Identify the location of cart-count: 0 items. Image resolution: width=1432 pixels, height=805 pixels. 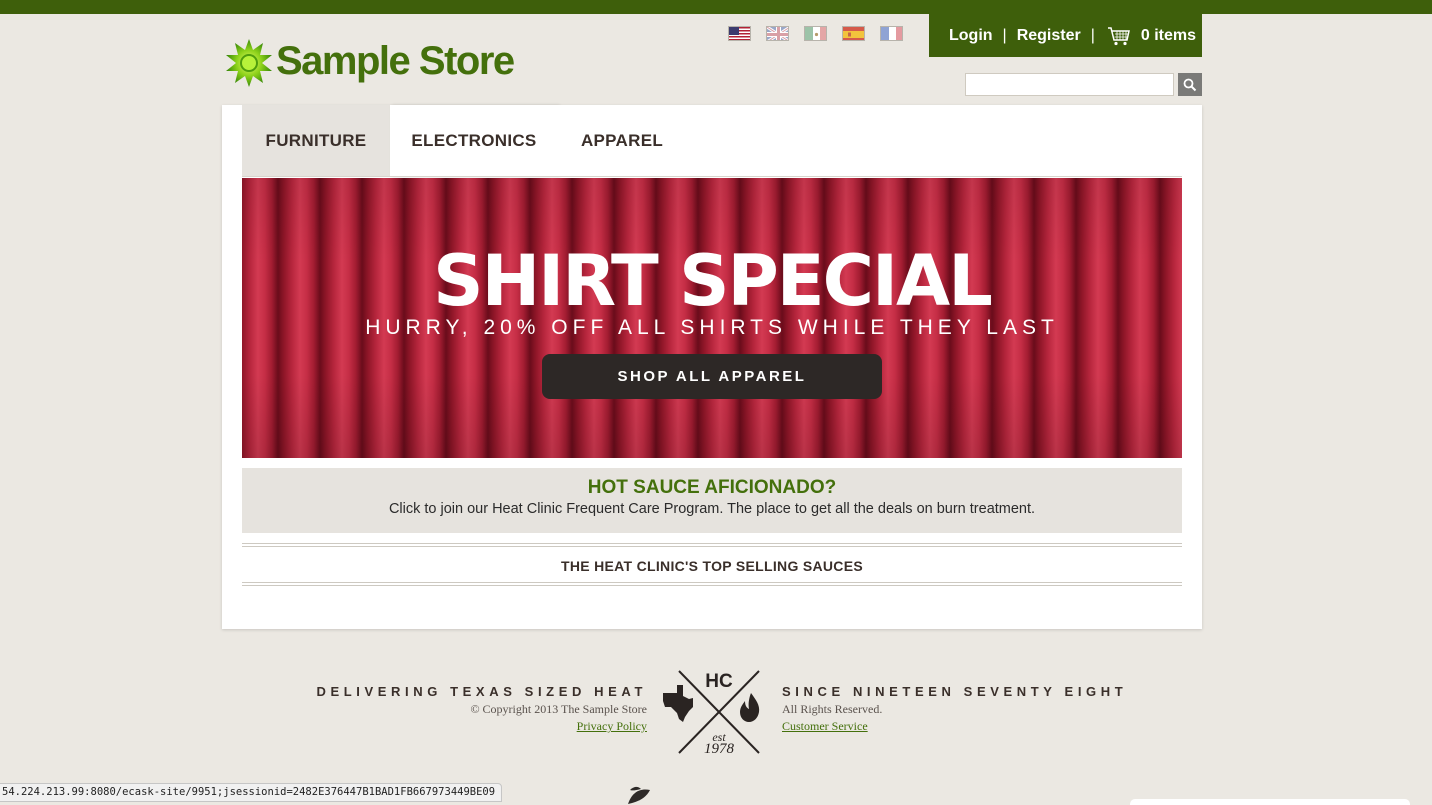
(1168, 35).